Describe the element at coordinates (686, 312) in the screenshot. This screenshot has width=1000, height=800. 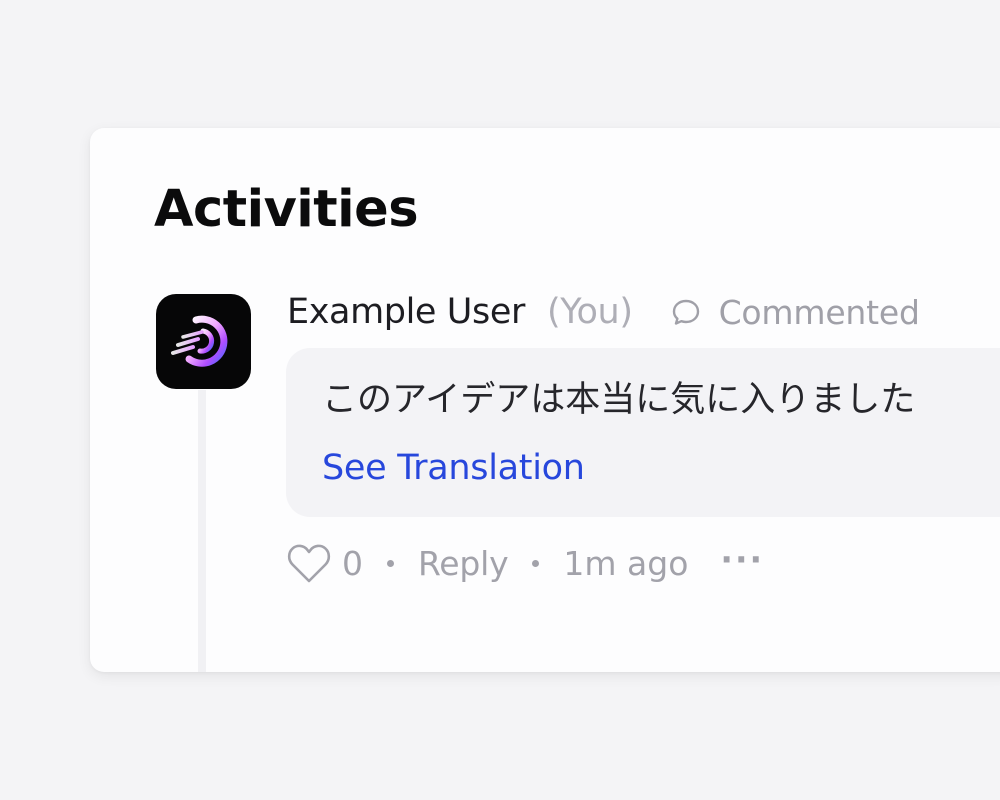
I see `comment-icon` at that location.